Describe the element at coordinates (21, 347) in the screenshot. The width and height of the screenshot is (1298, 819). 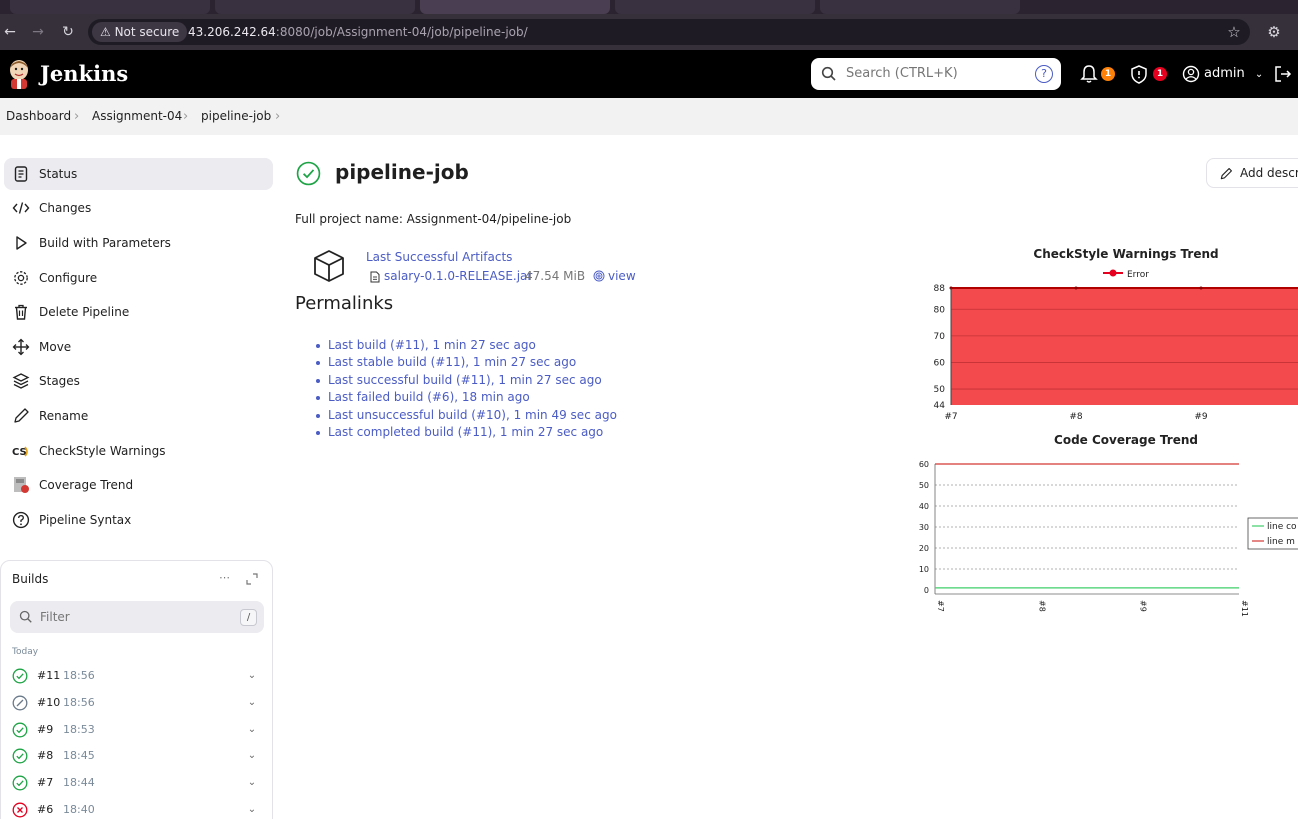
I see `move-icon` at that location.